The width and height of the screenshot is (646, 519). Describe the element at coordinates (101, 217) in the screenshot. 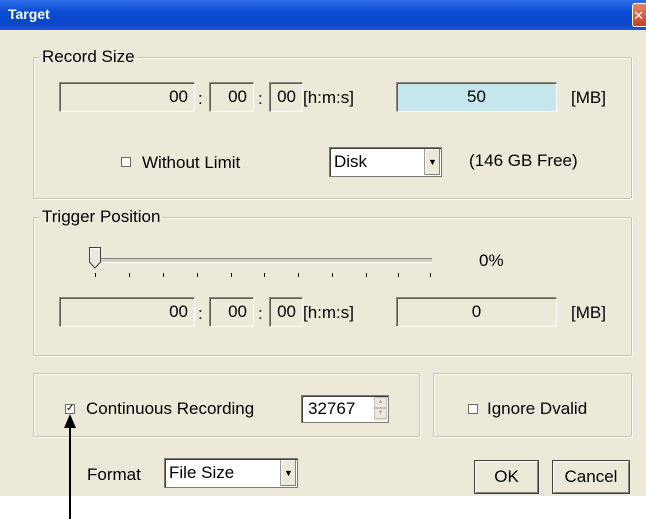

I see `trigger-position-legend: Trigger Position` at that location.